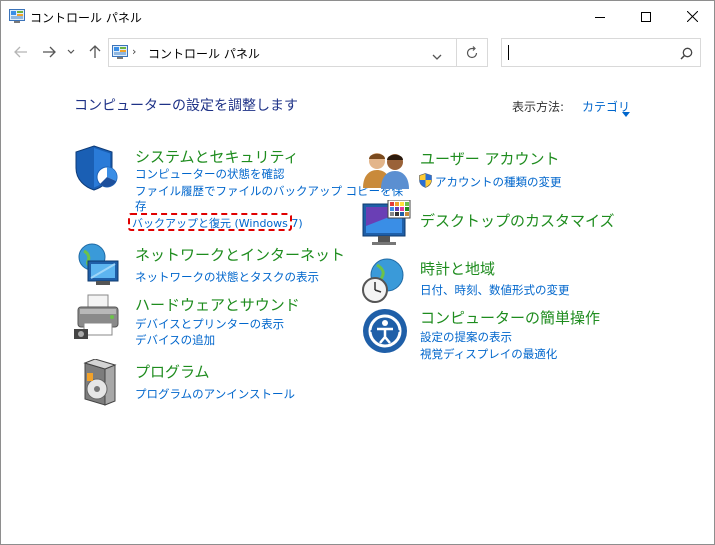  Describe the element at coordinates (217, 304) in the screenshot. I see `category-hardware-sound: ハードウェアとサウンド` at that location.